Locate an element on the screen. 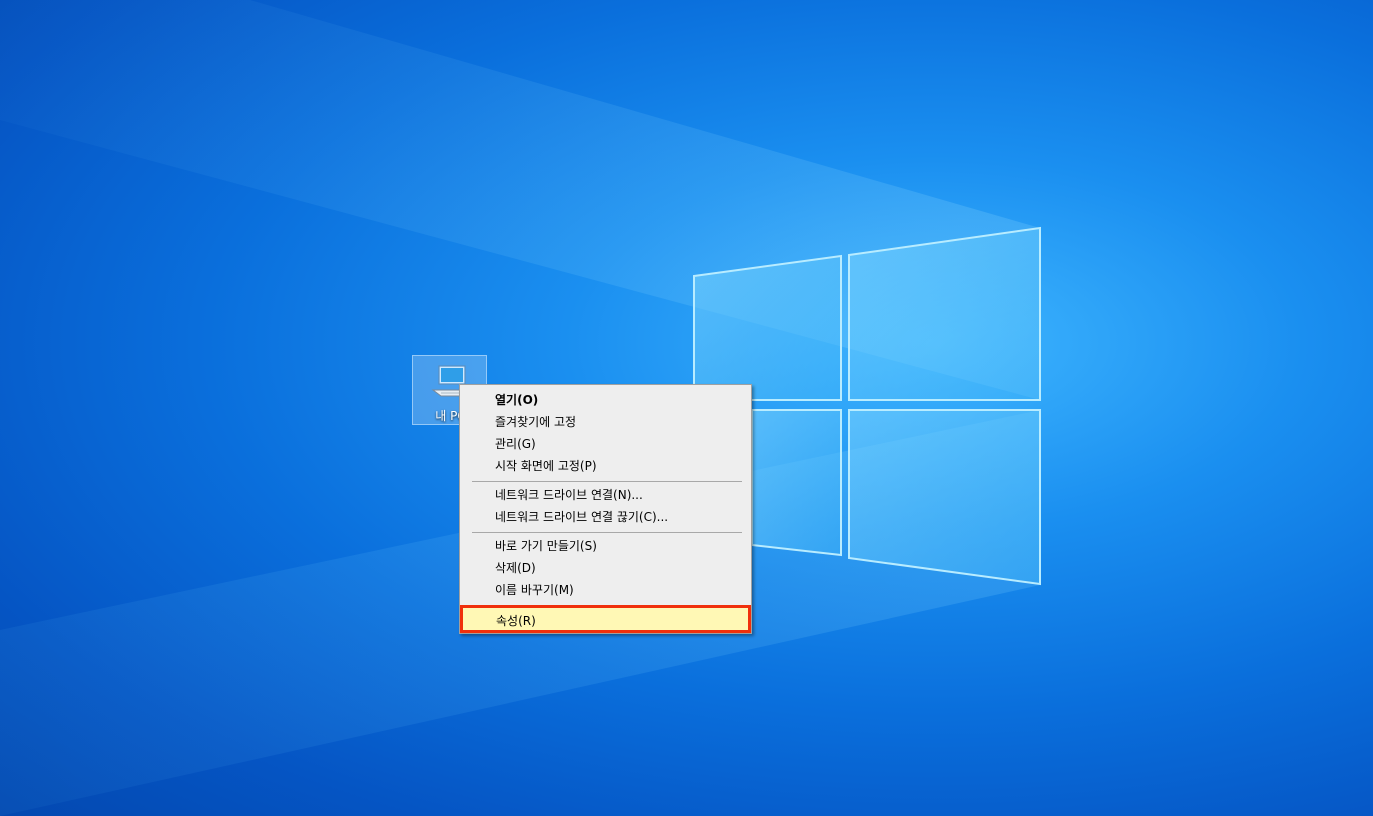 This screenshot has width=1373, height=816. menu-item-pin-to-start: 시작 화면에 고정(P) is located at coordinates (605, 466).